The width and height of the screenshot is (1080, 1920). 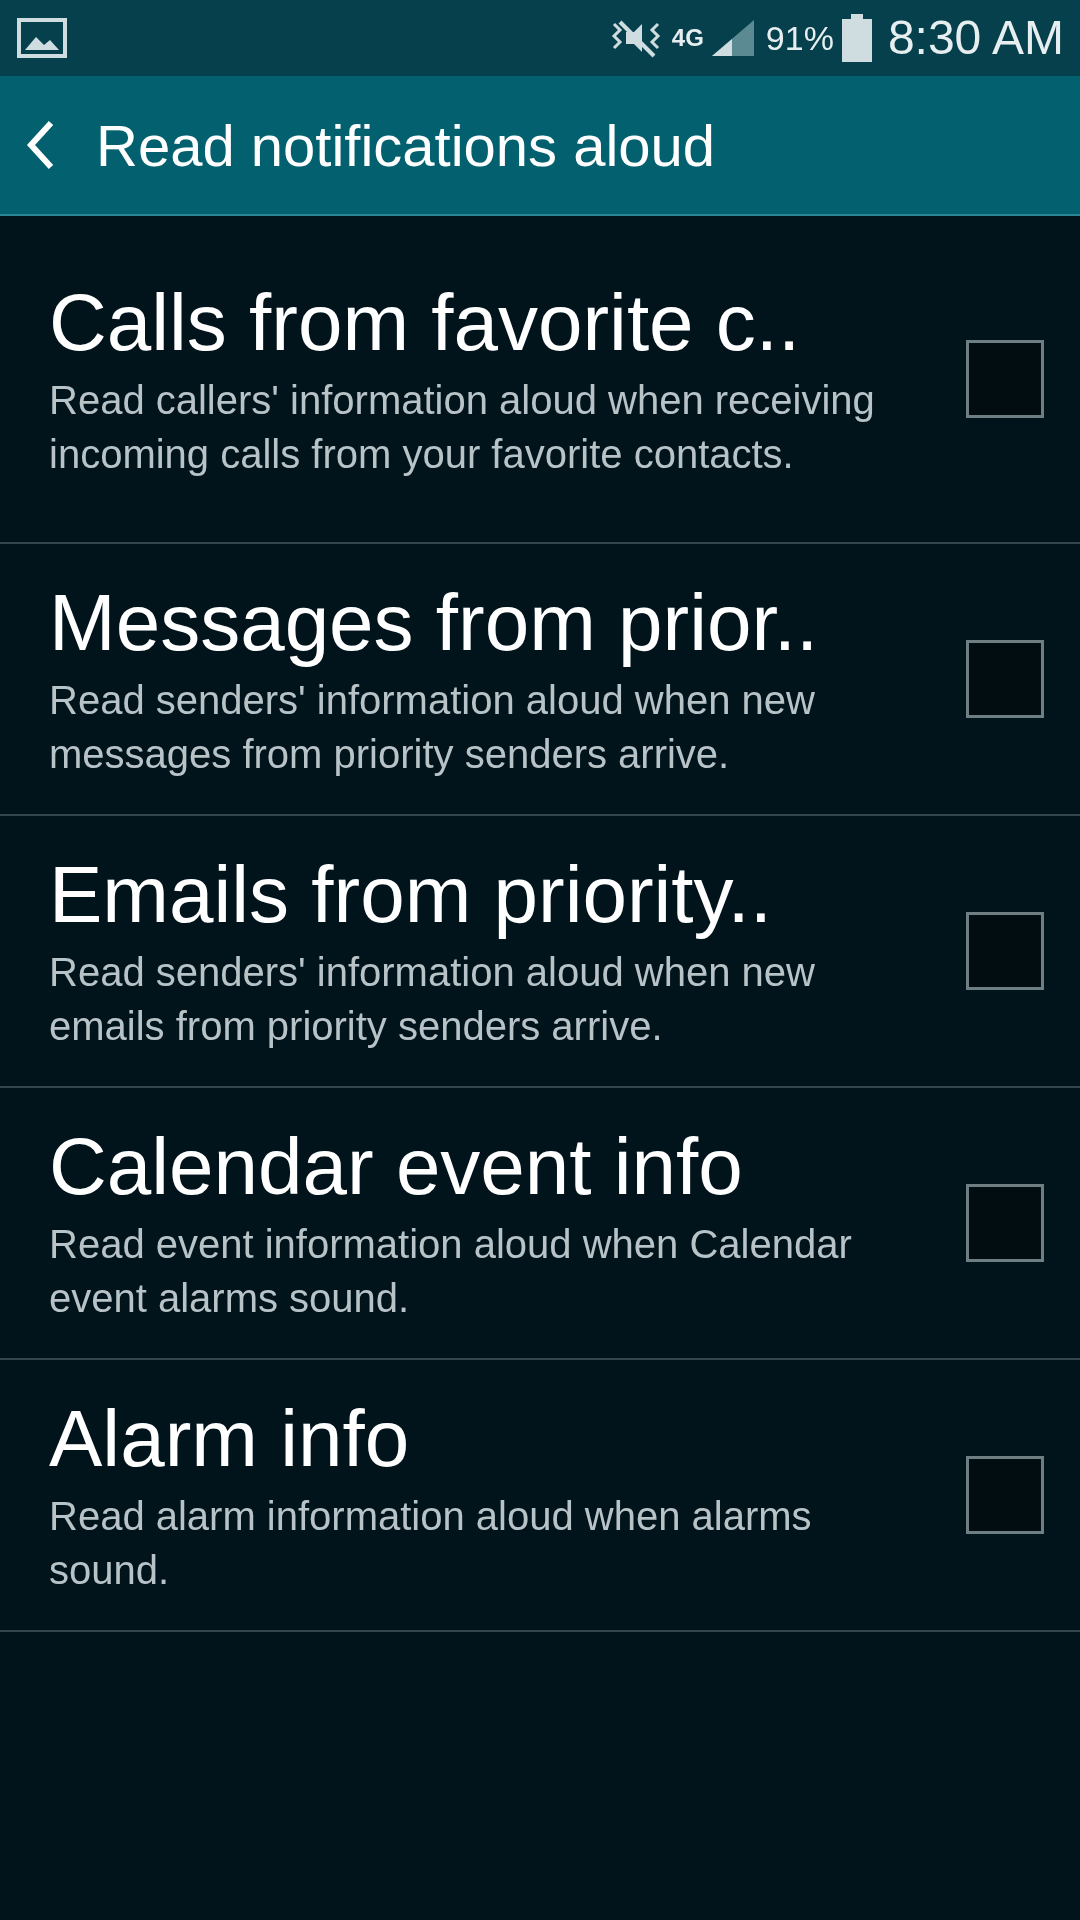 I want to click on back-icon, so click(x=40, y=145).